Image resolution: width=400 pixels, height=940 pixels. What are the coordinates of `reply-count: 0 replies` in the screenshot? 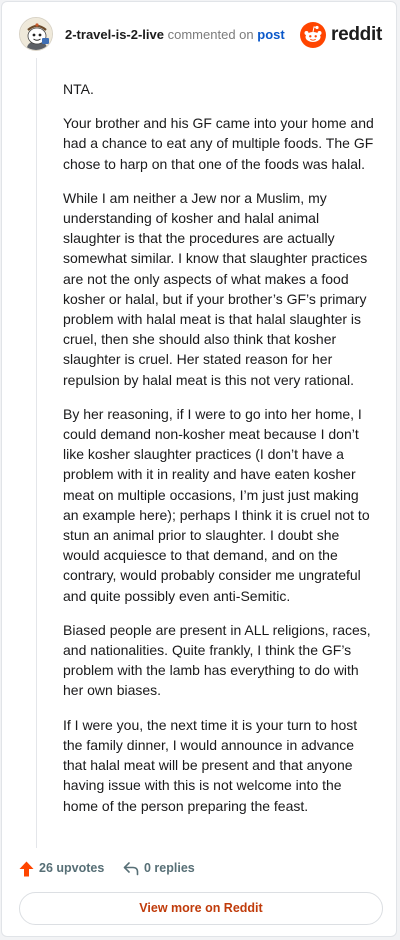 It's located at (169, 868).